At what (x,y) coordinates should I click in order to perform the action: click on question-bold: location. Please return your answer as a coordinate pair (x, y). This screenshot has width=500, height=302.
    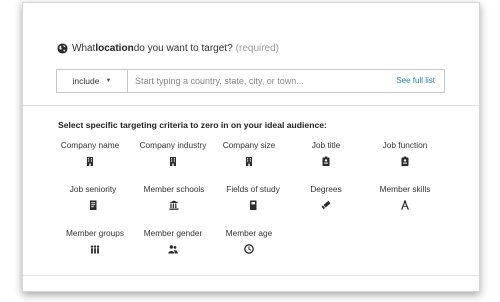
    Looking at the image, I should click on (114, 48).